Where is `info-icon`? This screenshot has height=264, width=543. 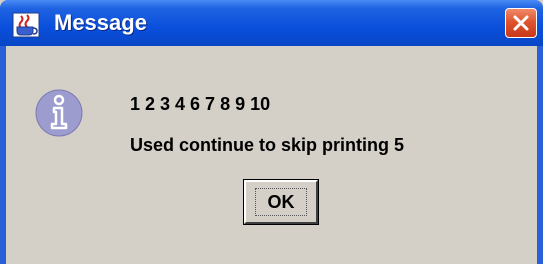
info-icon is located at coordinates (59, 113).